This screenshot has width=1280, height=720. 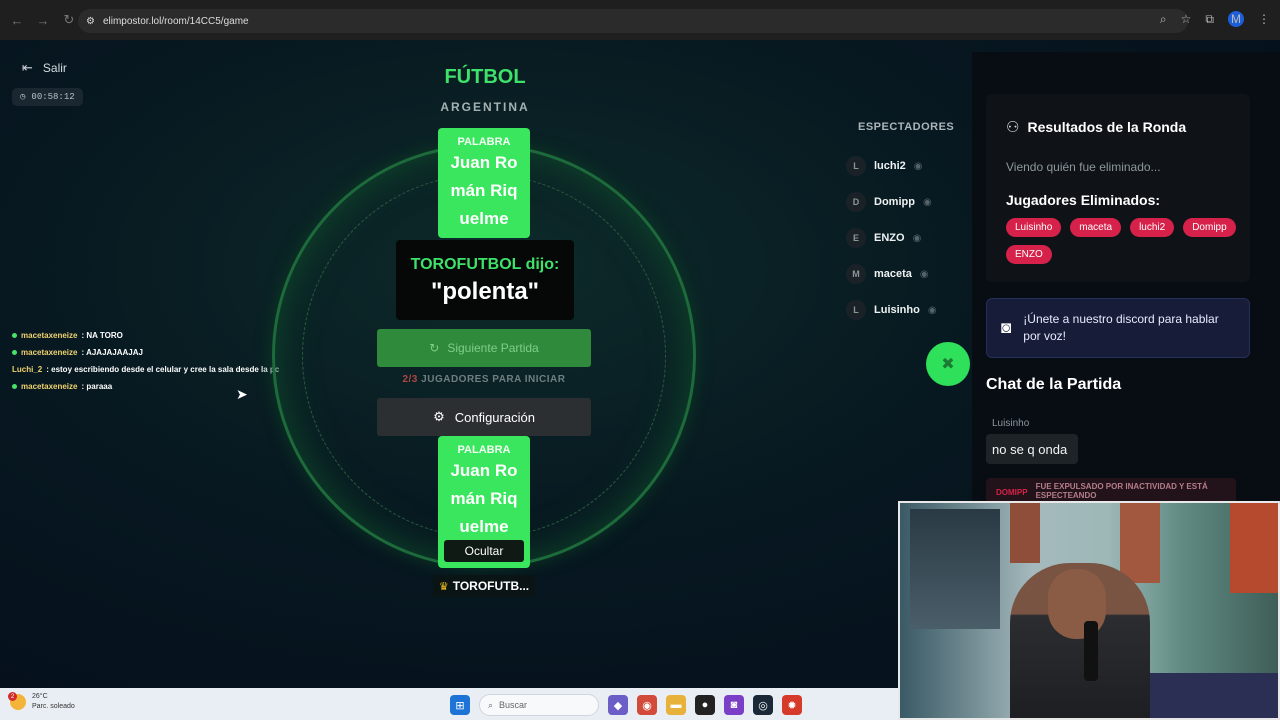 I want to click on browser-actions: ⌕ ☆ ⧉ M ⋮, so click(x=1215, y=19).